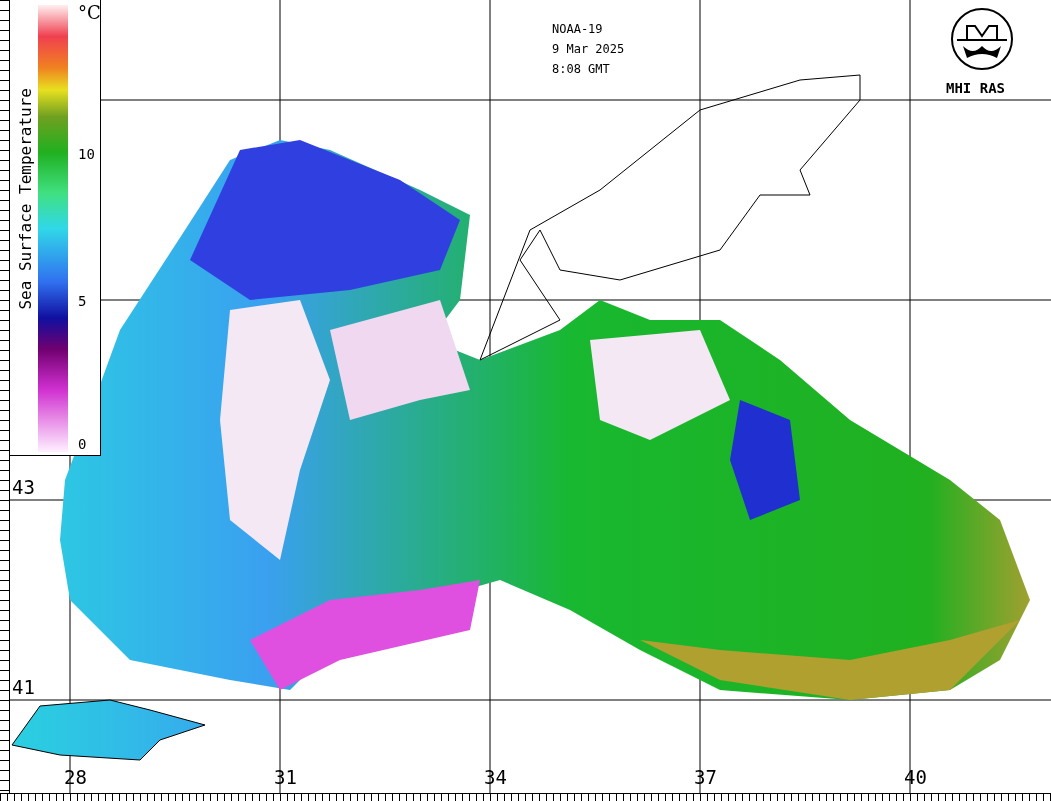 The image size is (1051, 801). Describe the element at coordinates (23, 487) in the screenshot. I see `latitude-label: 43` at that location.